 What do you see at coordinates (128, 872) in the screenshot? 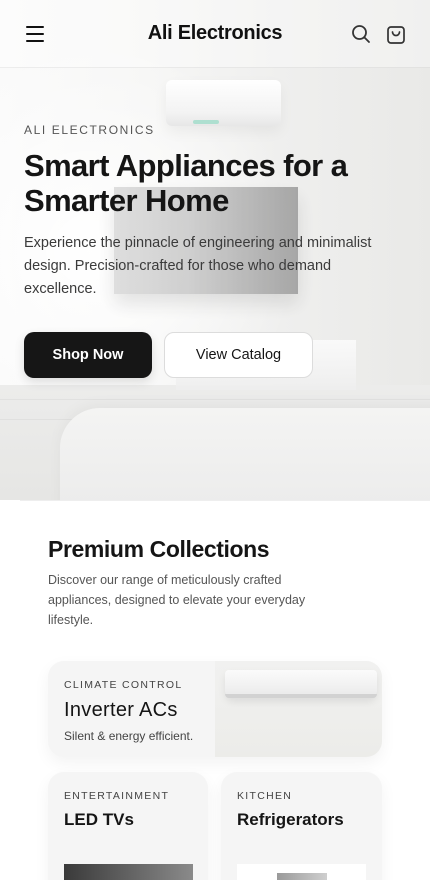
I see `led-tv-image` at bounding box center [128, 872].